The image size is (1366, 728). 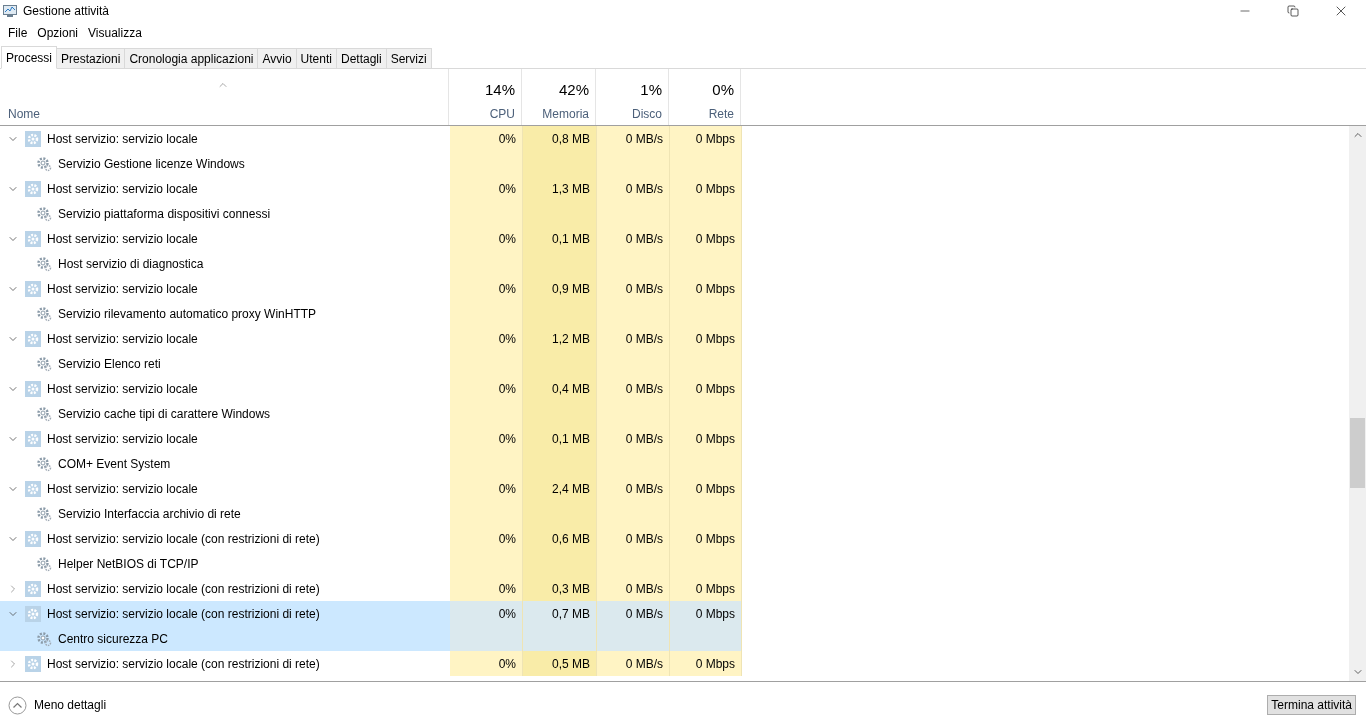 I want to click on process-row: Host servizio: servizio locale 0% 2,4 MB 0 MB/s 0 Mbps, so click(x=674, y=488).